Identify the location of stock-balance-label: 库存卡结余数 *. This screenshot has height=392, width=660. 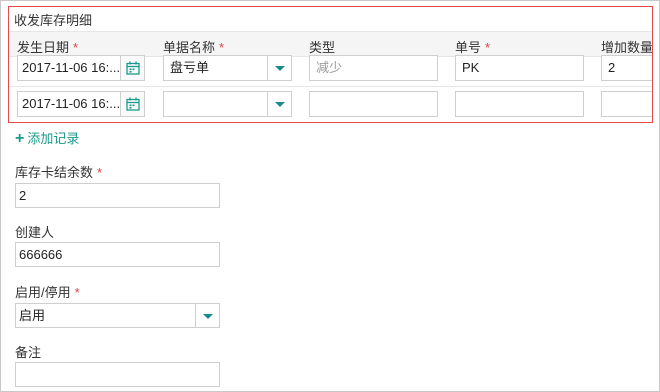
(59, 172).